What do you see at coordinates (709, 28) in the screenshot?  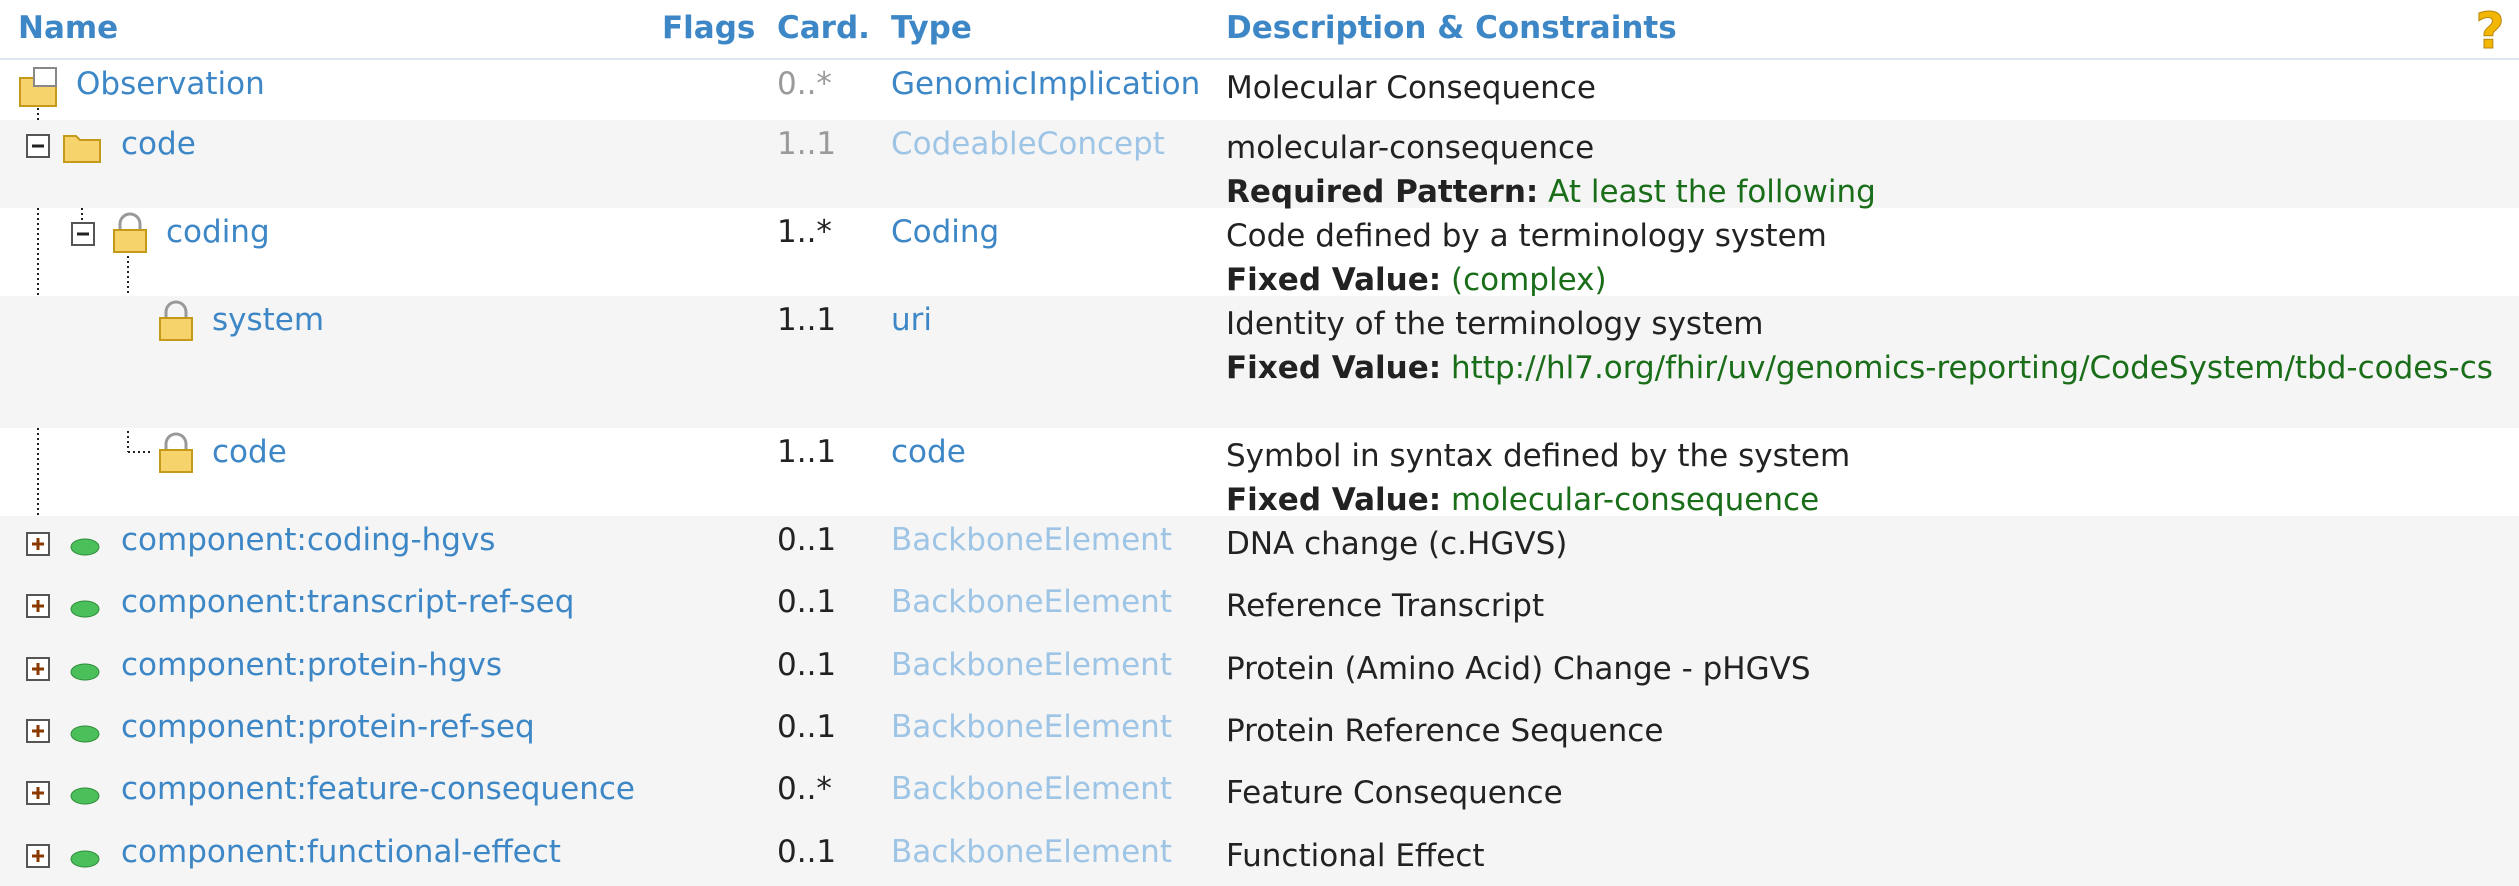 I see `header-flags: Flags` at bounding box center [709, 28].